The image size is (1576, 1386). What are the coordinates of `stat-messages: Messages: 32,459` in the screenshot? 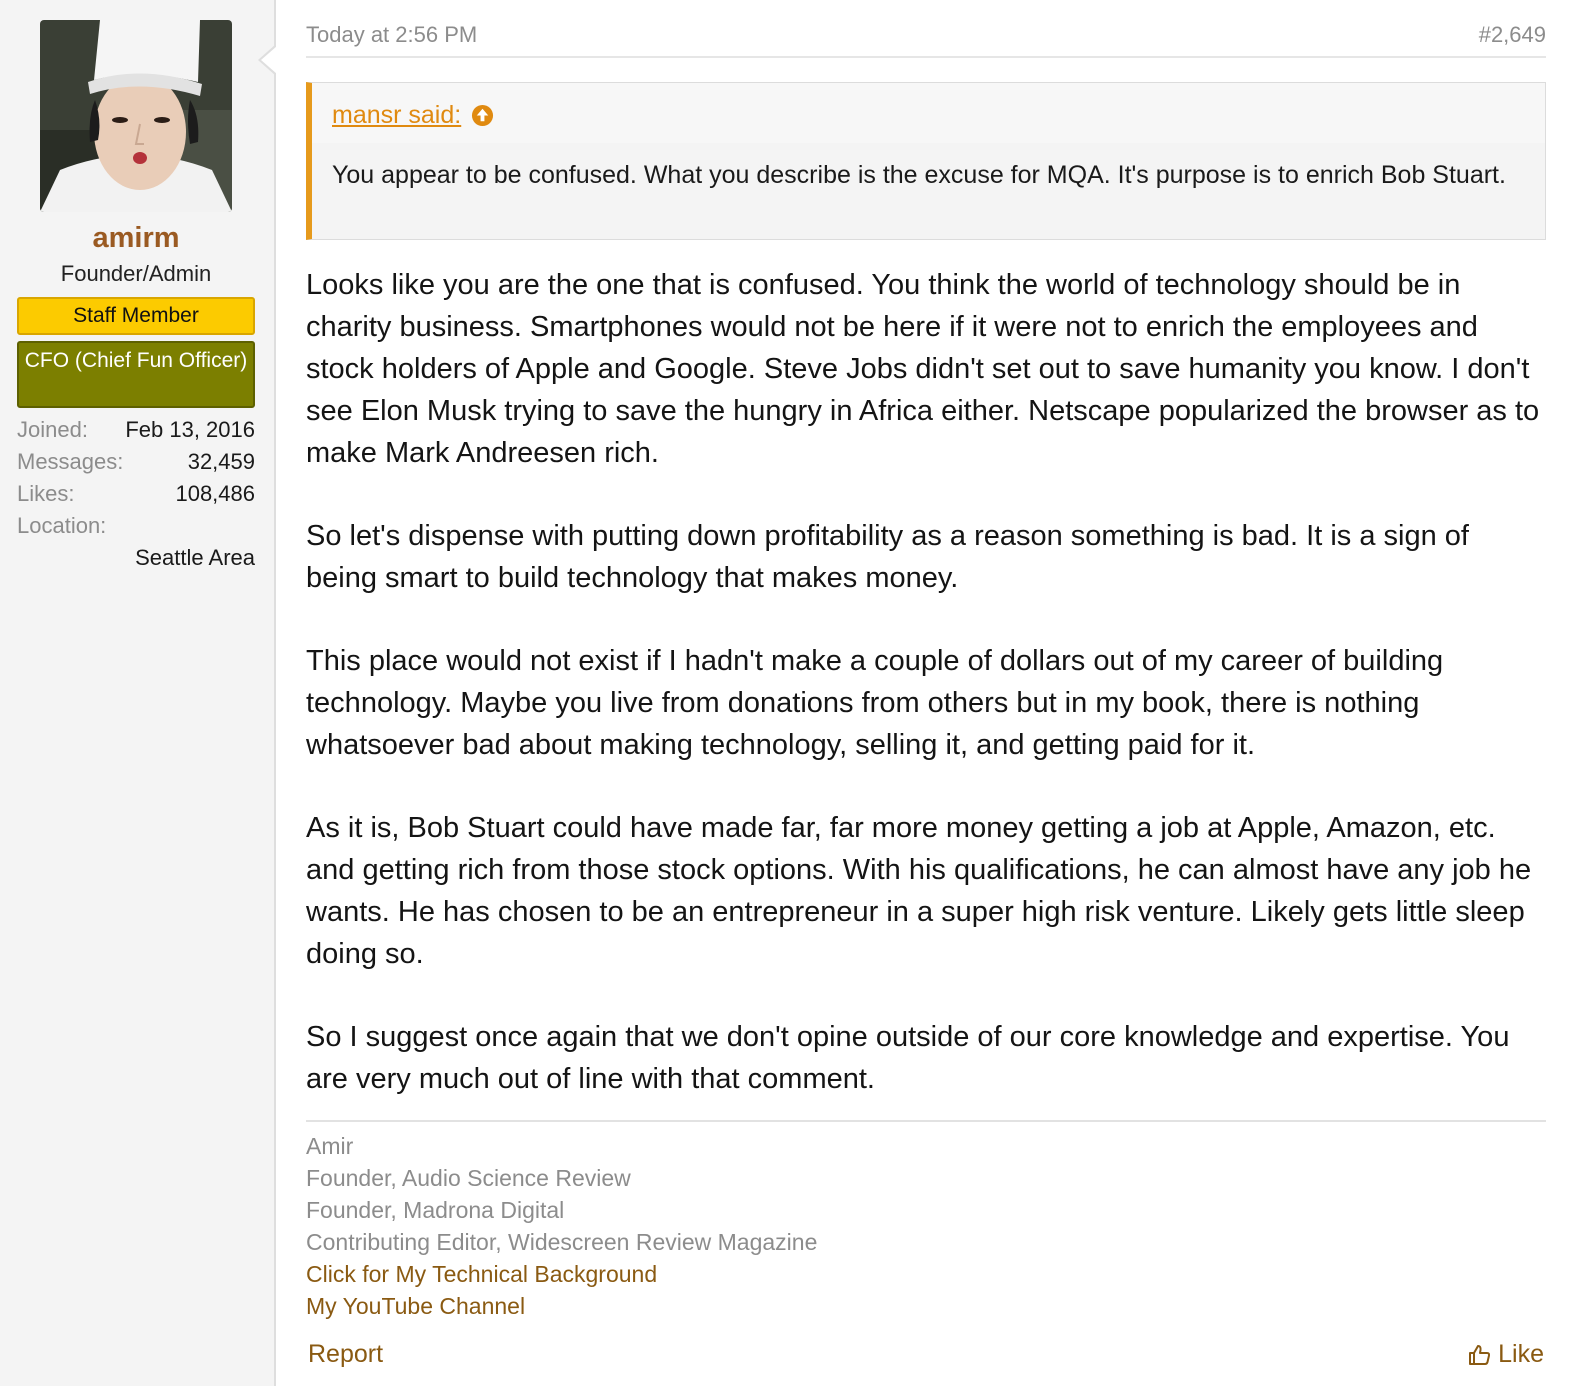 It's located at (136, 462).